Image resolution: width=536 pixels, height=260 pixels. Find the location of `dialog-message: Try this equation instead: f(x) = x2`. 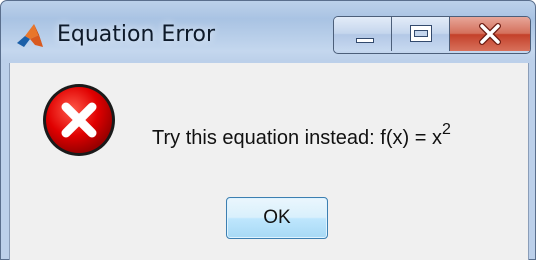

dialog-message: Try this equation instead: f(x) = x2 is located at coordinates (301, 136).